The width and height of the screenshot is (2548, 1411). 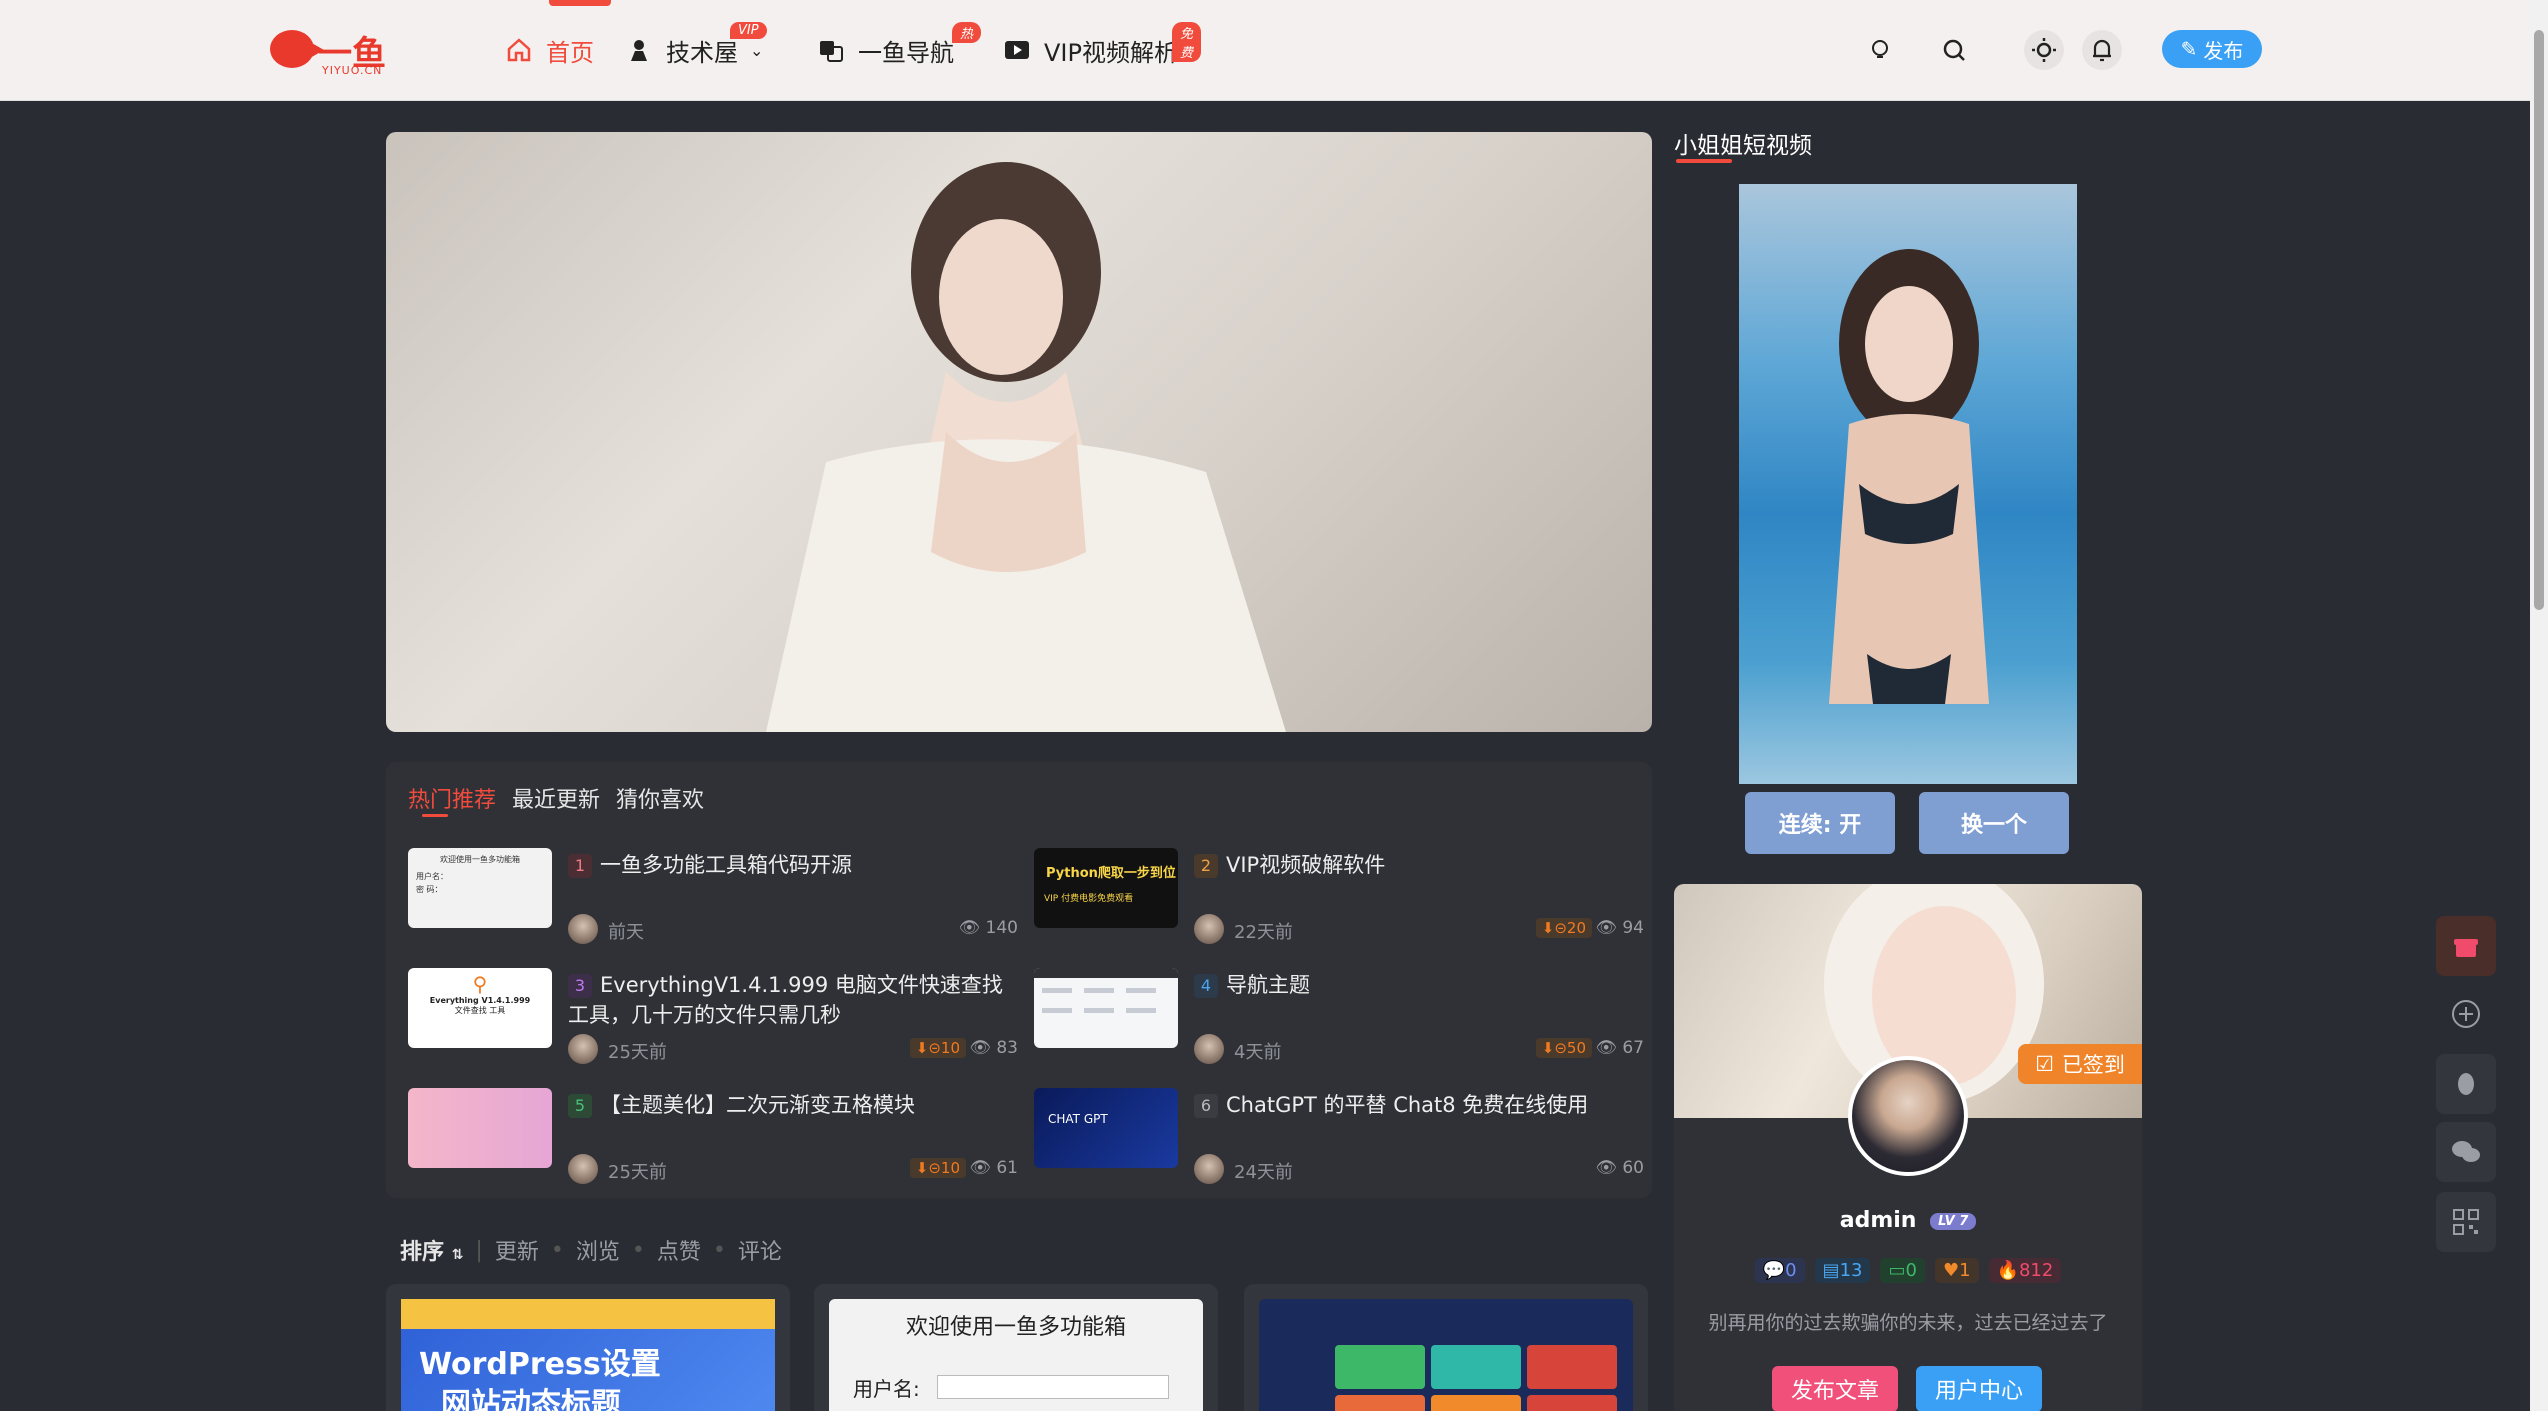 What do you see at coordinates (517, 1250) in the screenshot?
I see `sort-option-update: 更新` at bounding box center [517, 1250].